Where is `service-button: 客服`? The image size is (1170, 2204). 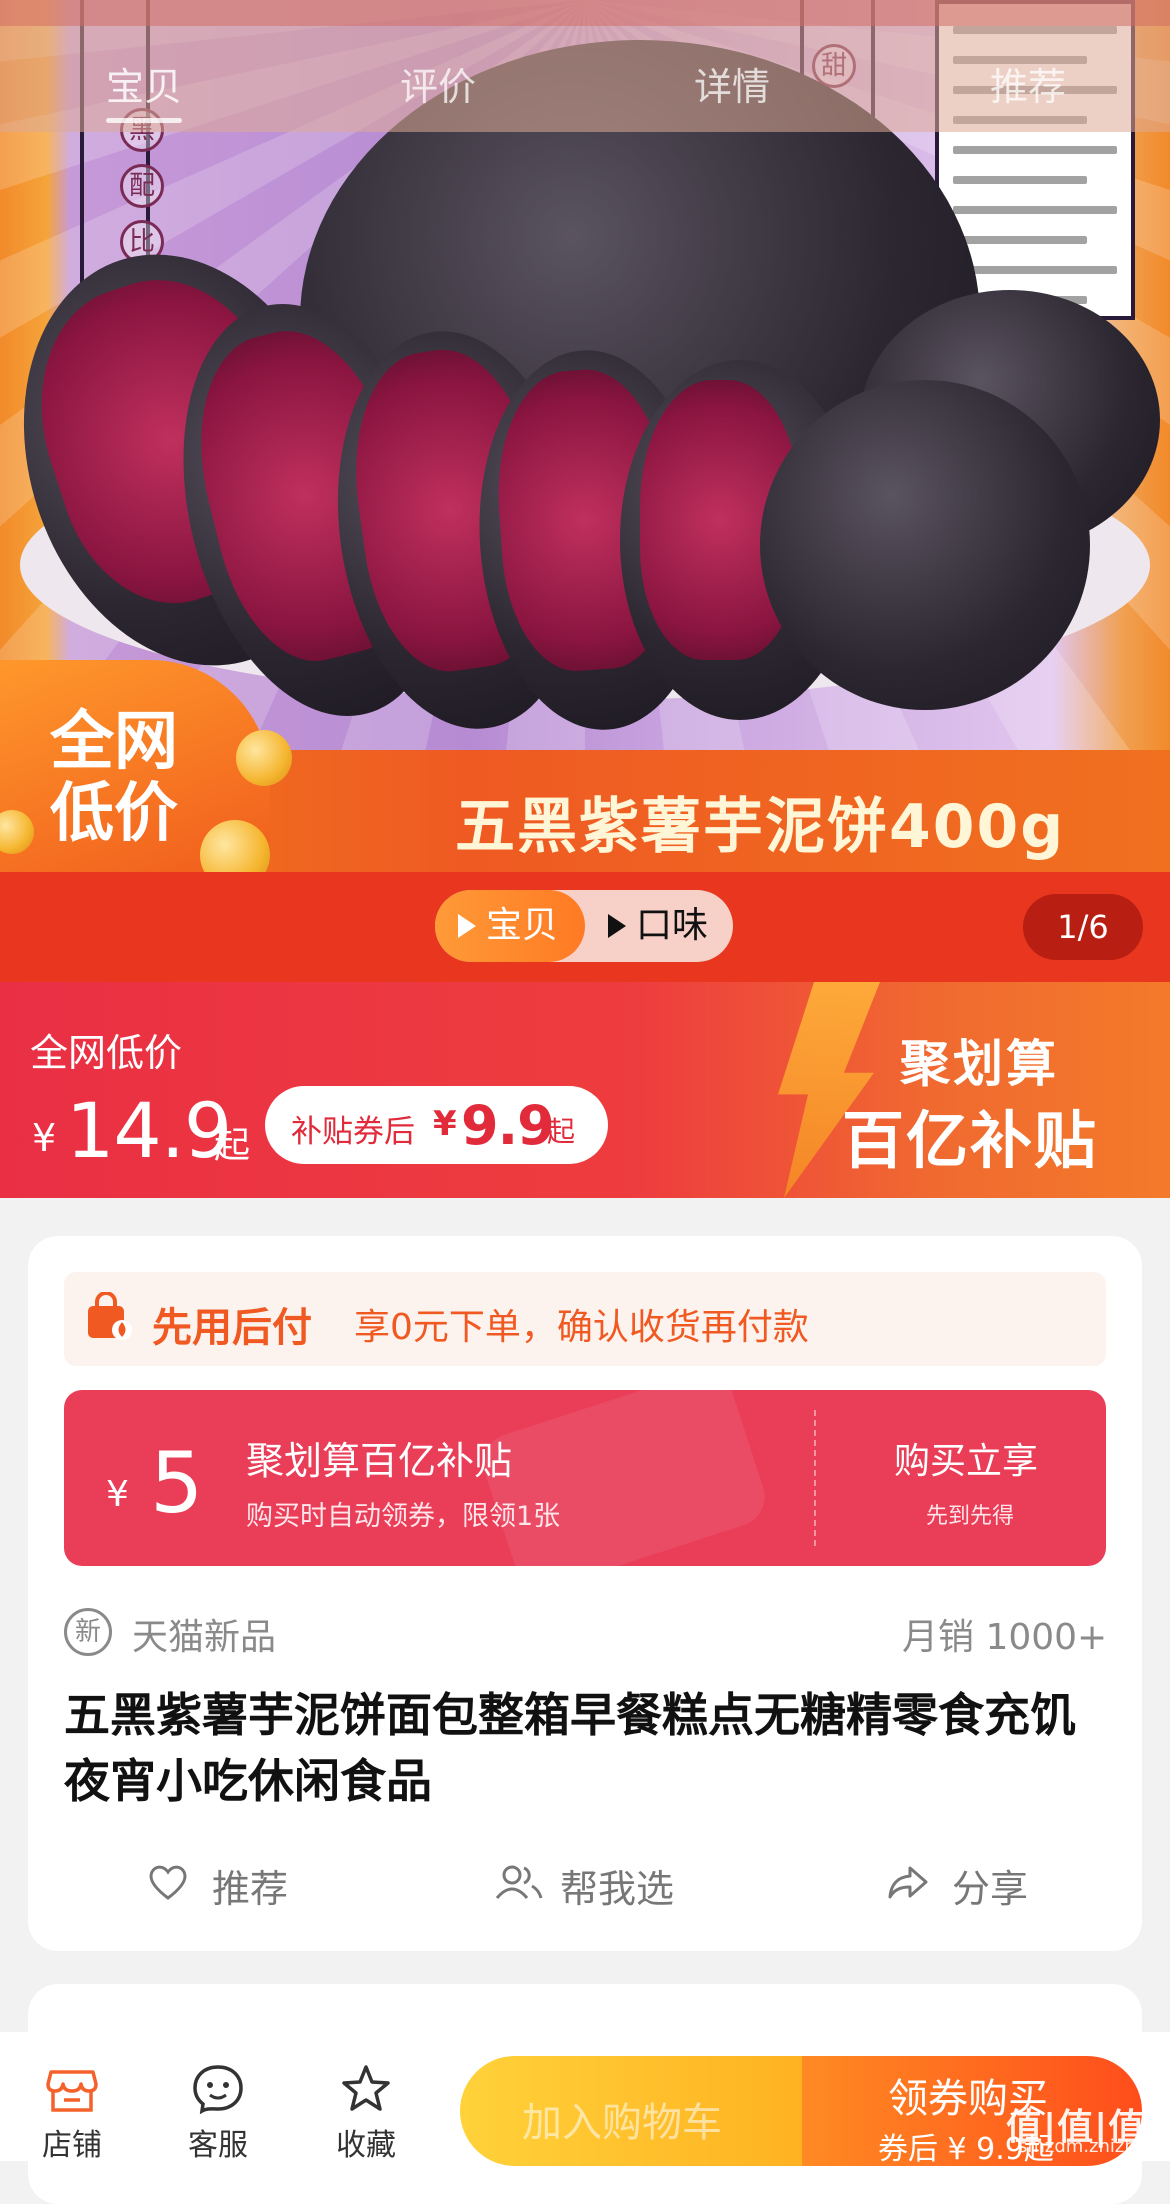 service-button: 客服 is located at coordinates (218, 2114).